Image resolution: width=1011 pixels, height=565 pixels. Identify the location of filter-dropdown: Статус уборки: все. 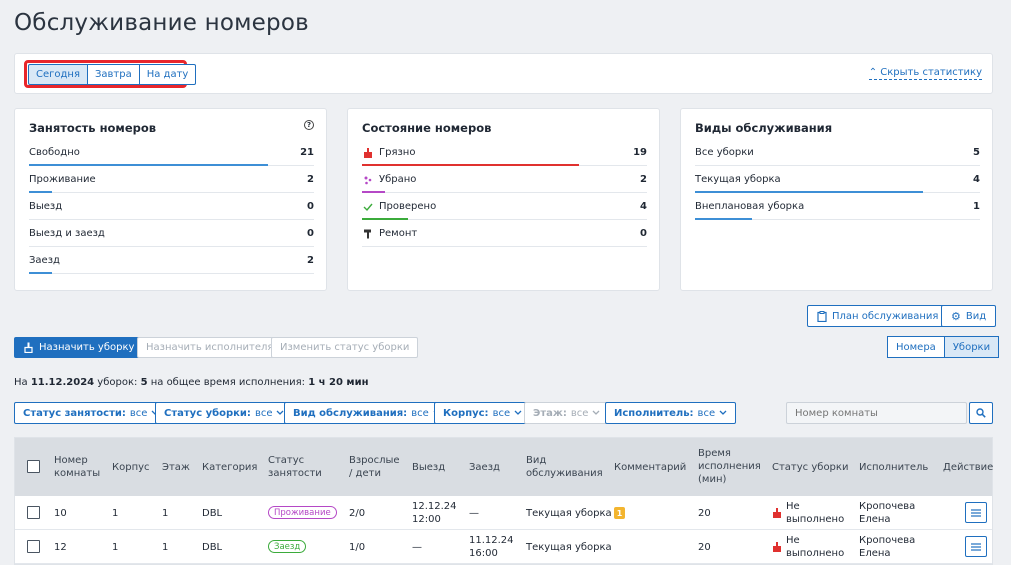
(224, 413).